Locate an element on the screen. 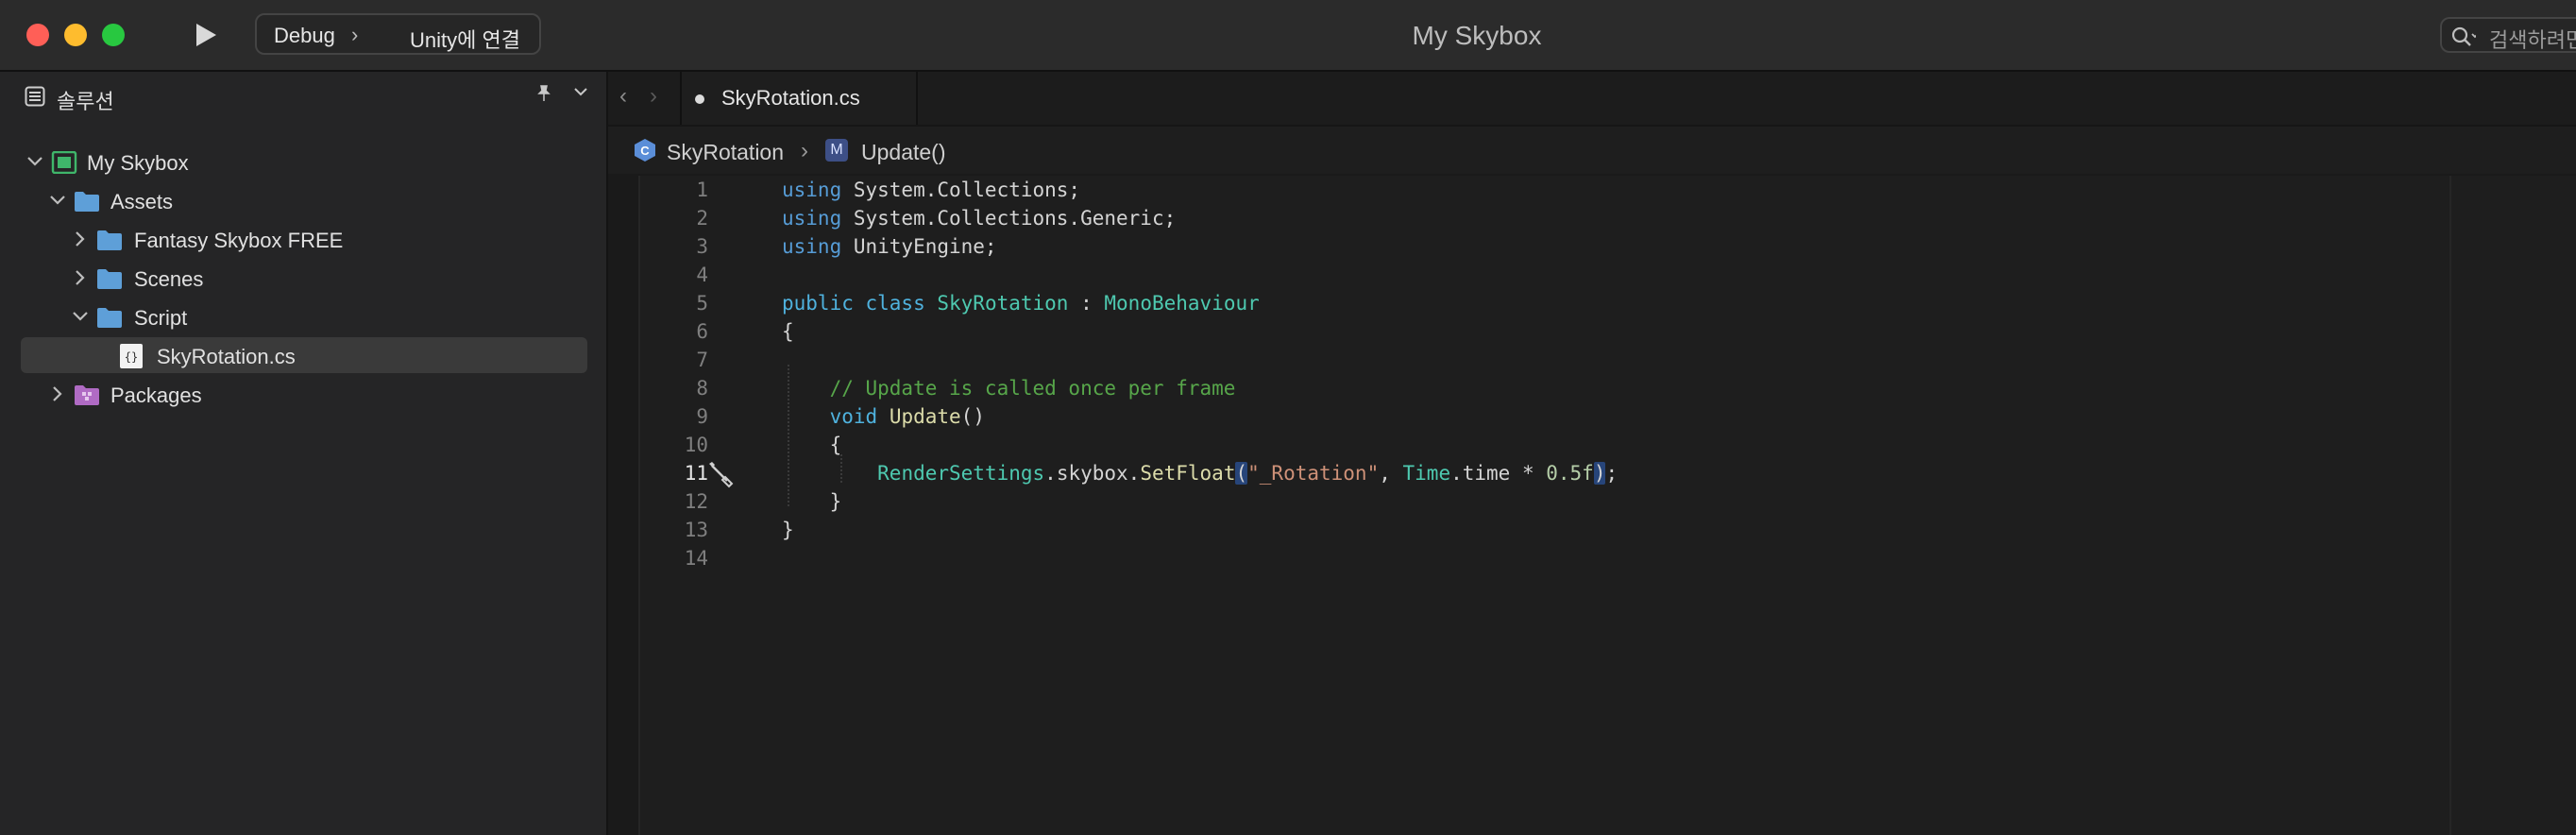 The height and width of the screenshot is (835, 2576). play-icon is located at coordinates (206, 35).